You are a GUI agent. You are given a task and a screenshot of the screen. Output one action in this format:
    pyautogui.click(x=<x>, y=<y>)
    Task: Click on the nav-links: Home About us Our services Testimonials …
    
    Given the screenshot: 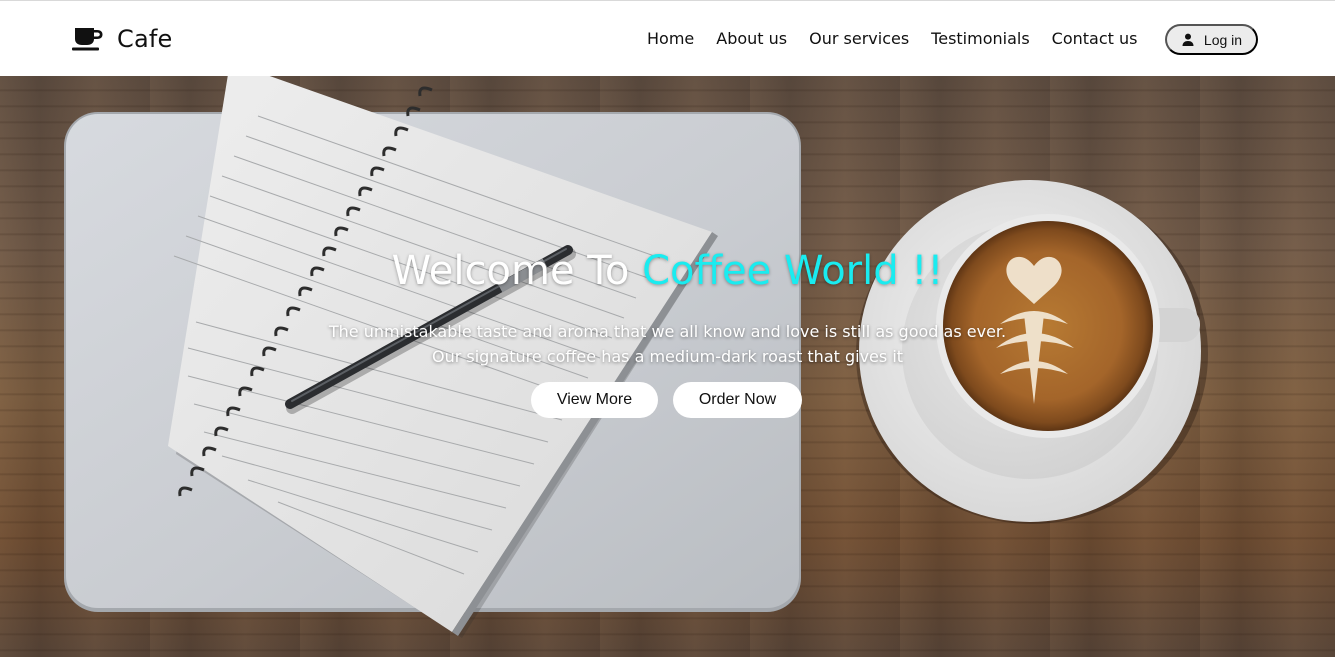 What is the action you would take?
    pyautogui.click(x=892, y=39)
    